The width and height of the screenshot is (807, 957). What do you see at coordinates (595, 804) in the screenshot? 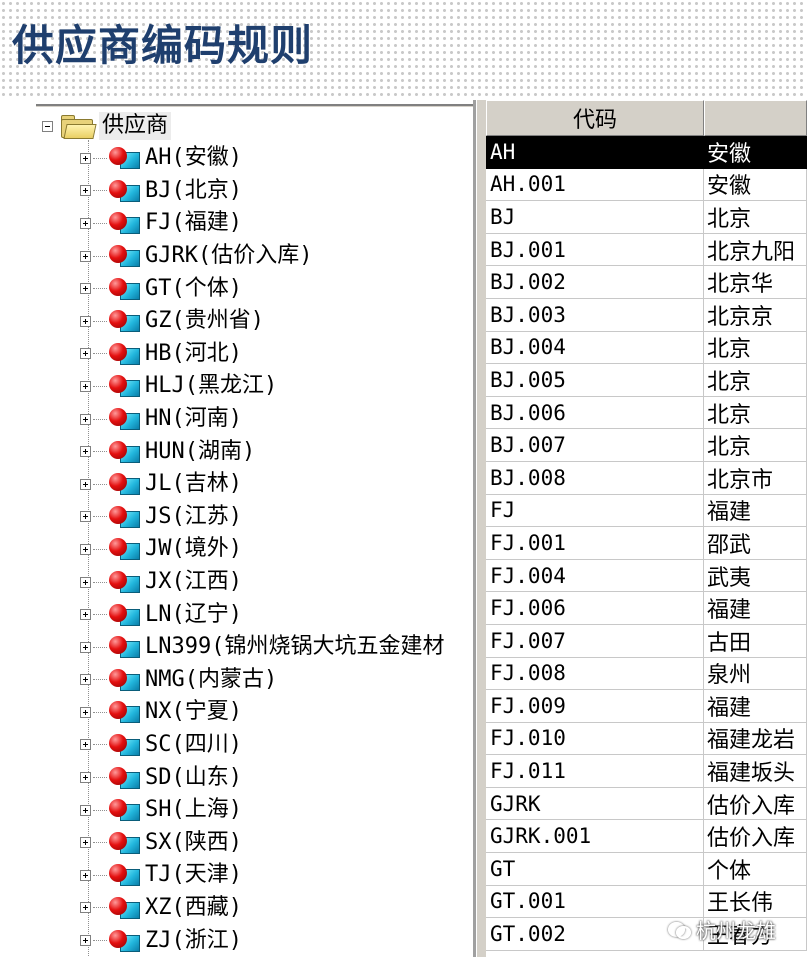
I see `code-cell: GJRK` at bounding box center [595, 804].